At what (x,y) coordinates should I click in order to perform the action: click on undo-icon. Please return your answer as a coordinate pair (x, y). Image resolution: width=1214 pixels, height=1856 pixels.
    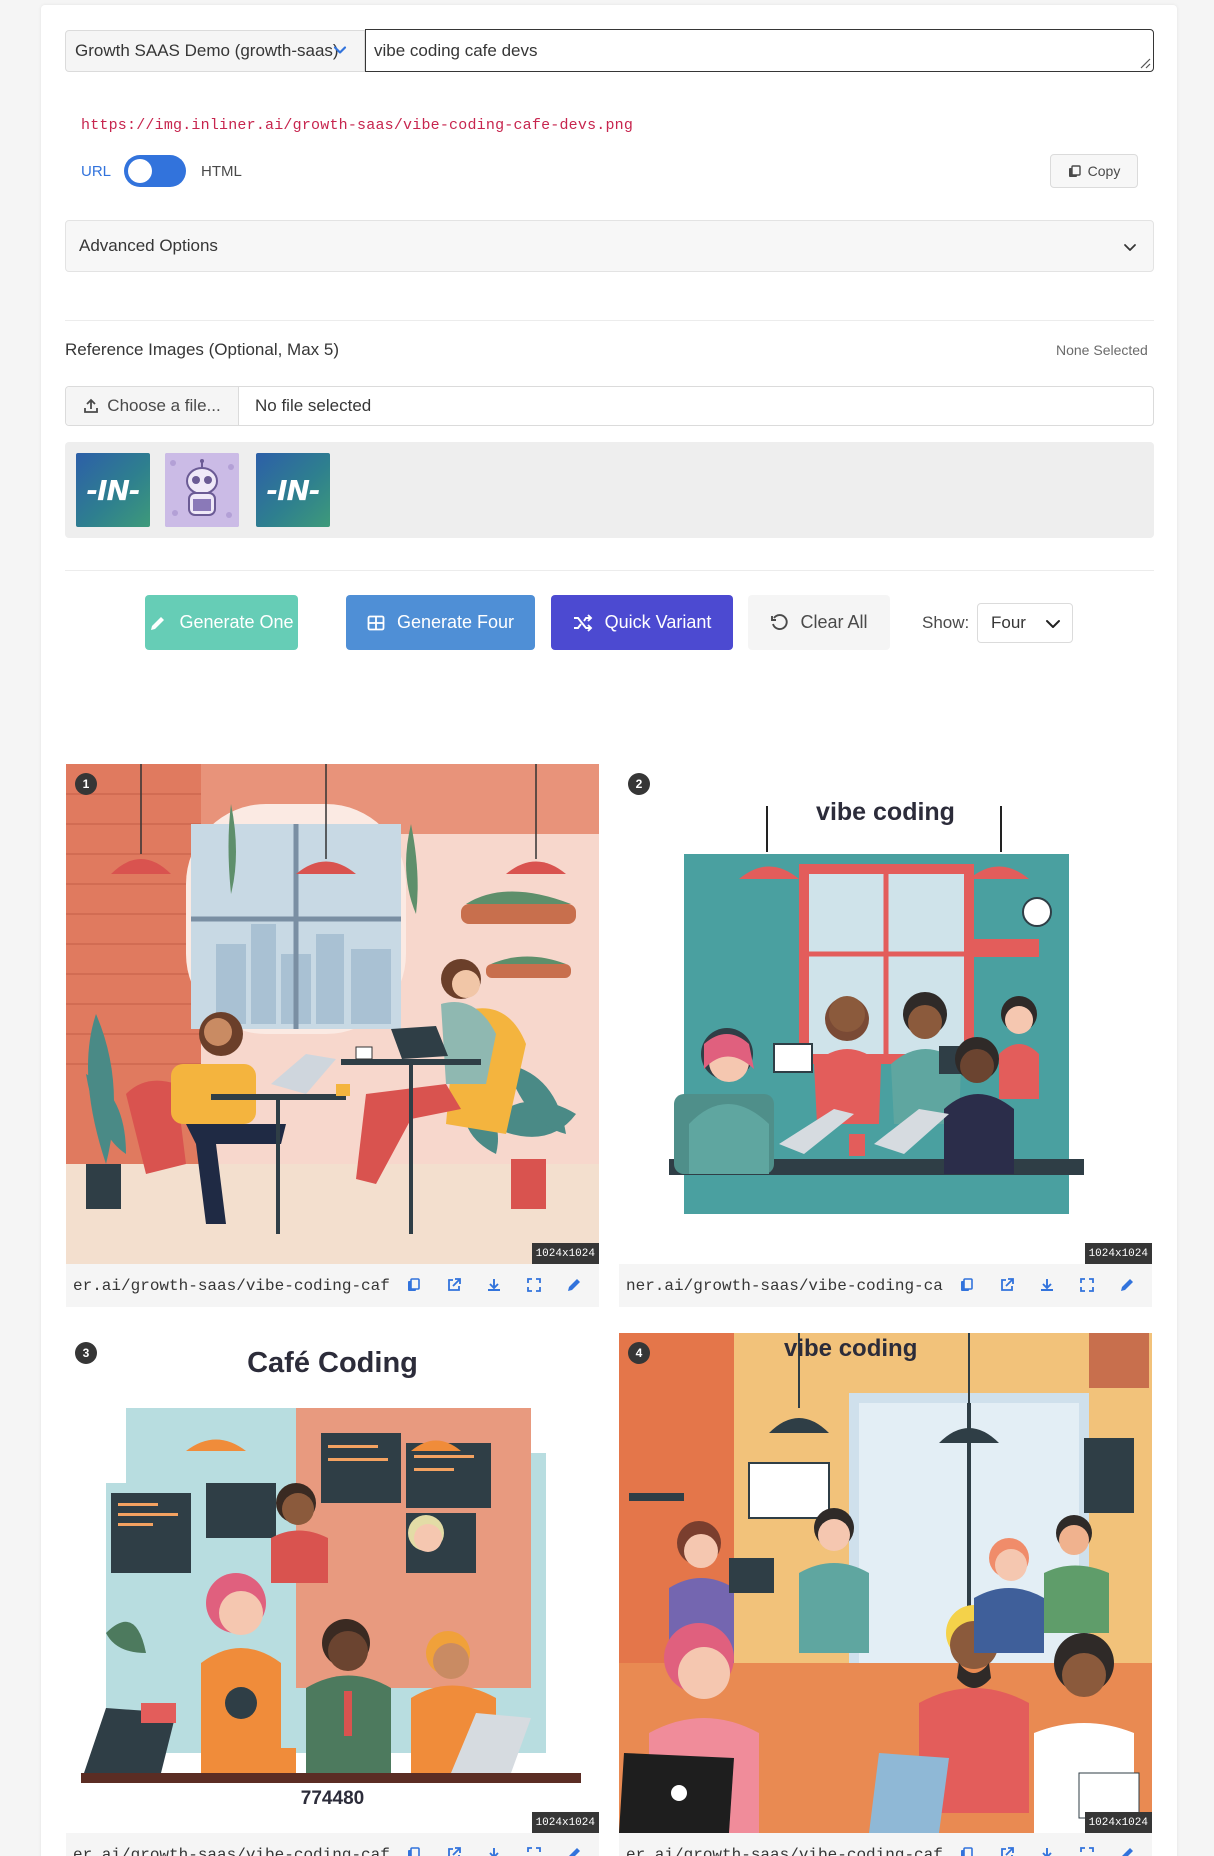
    Looking at the image, I should click on (780, 621).